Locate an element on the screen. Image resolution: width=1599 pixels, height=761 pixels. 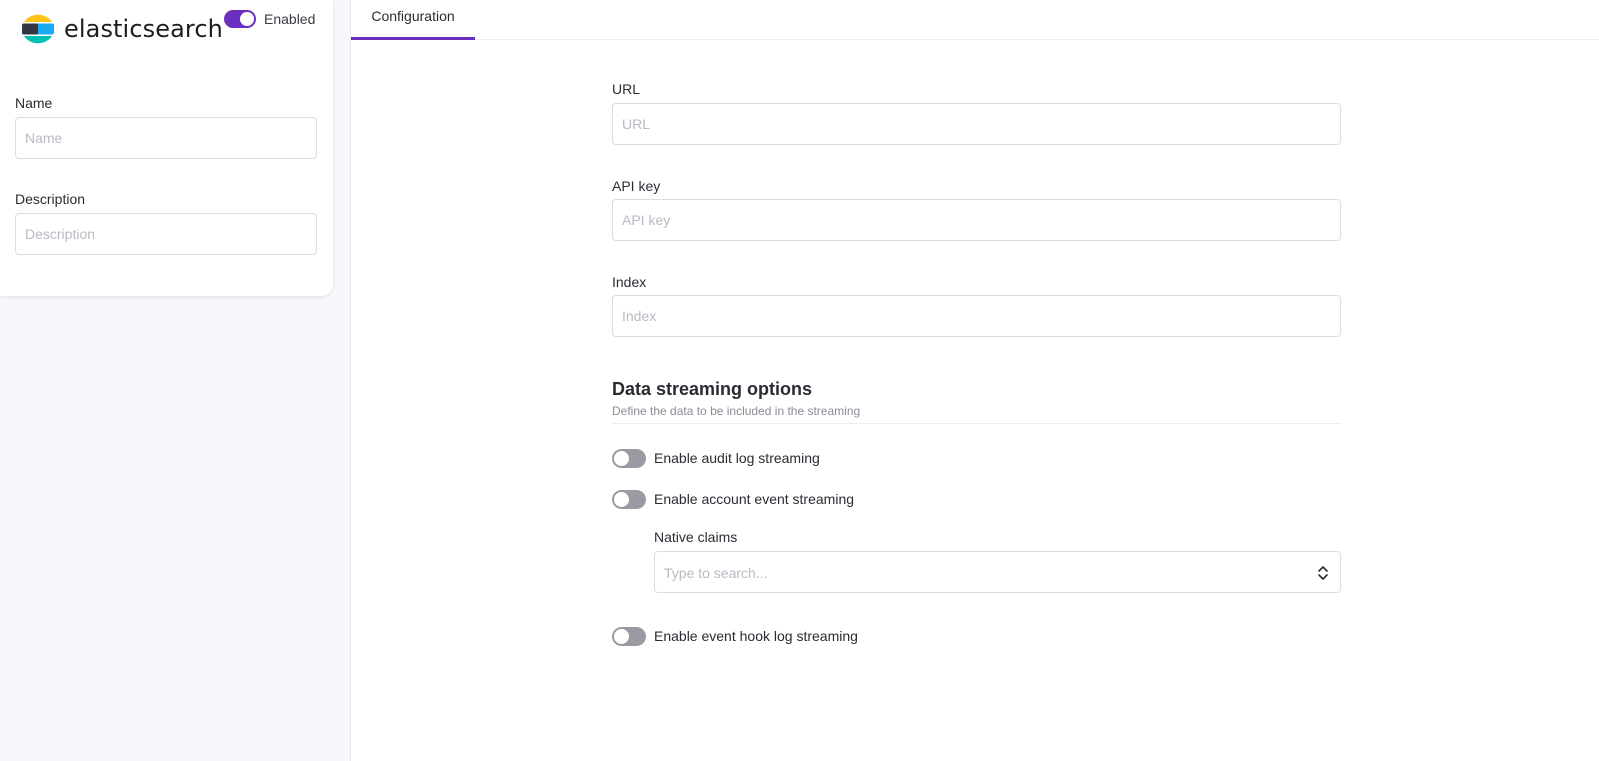
audit-log-switch is located at coordinates (629, 458).